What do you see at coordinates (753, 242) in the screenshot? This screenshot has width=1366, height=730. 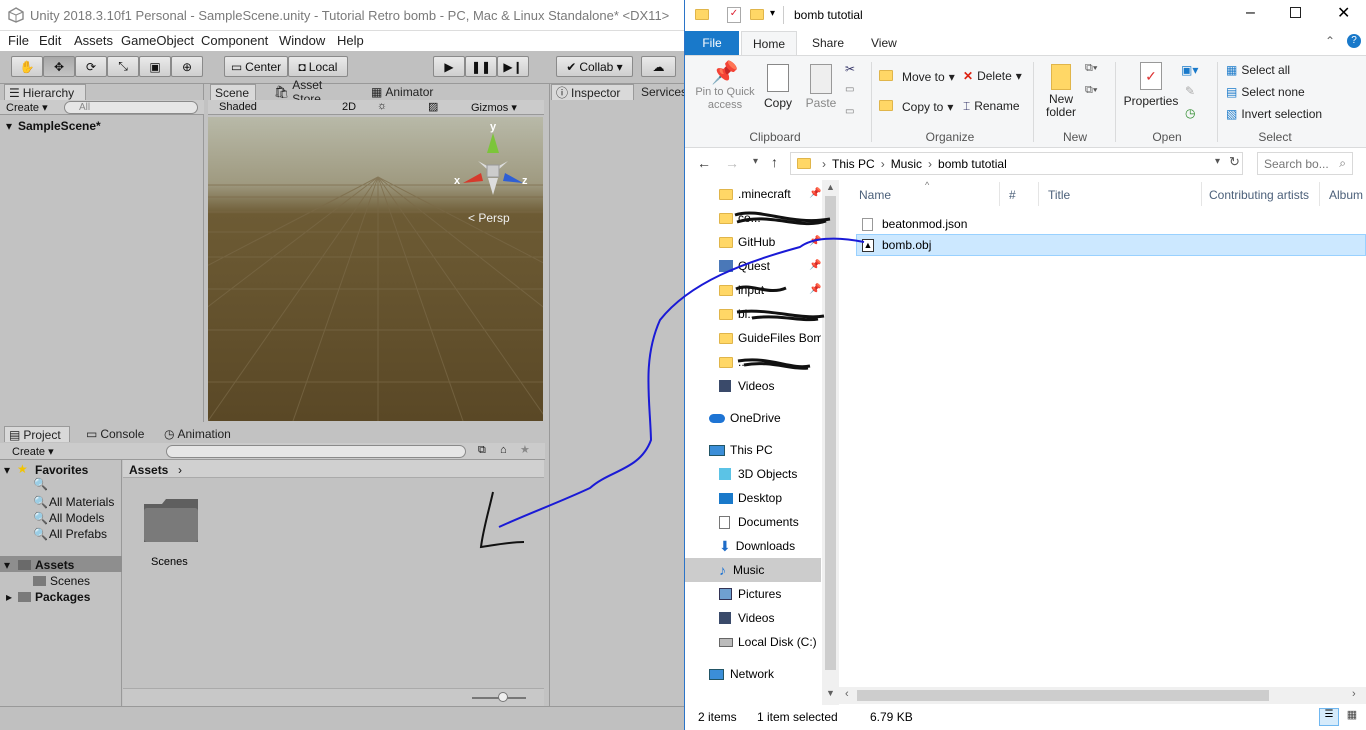 I see `nav-item-github: GitHub` at bounding box center [753, 242].